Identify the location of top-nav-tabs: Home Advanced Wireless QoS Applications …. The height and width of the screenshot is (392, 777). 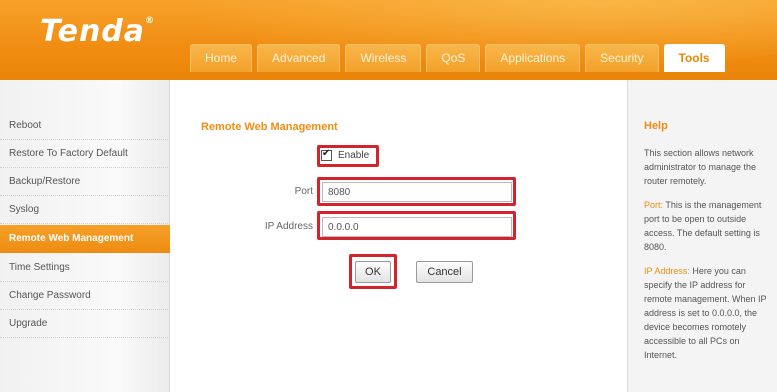
(457, 58).